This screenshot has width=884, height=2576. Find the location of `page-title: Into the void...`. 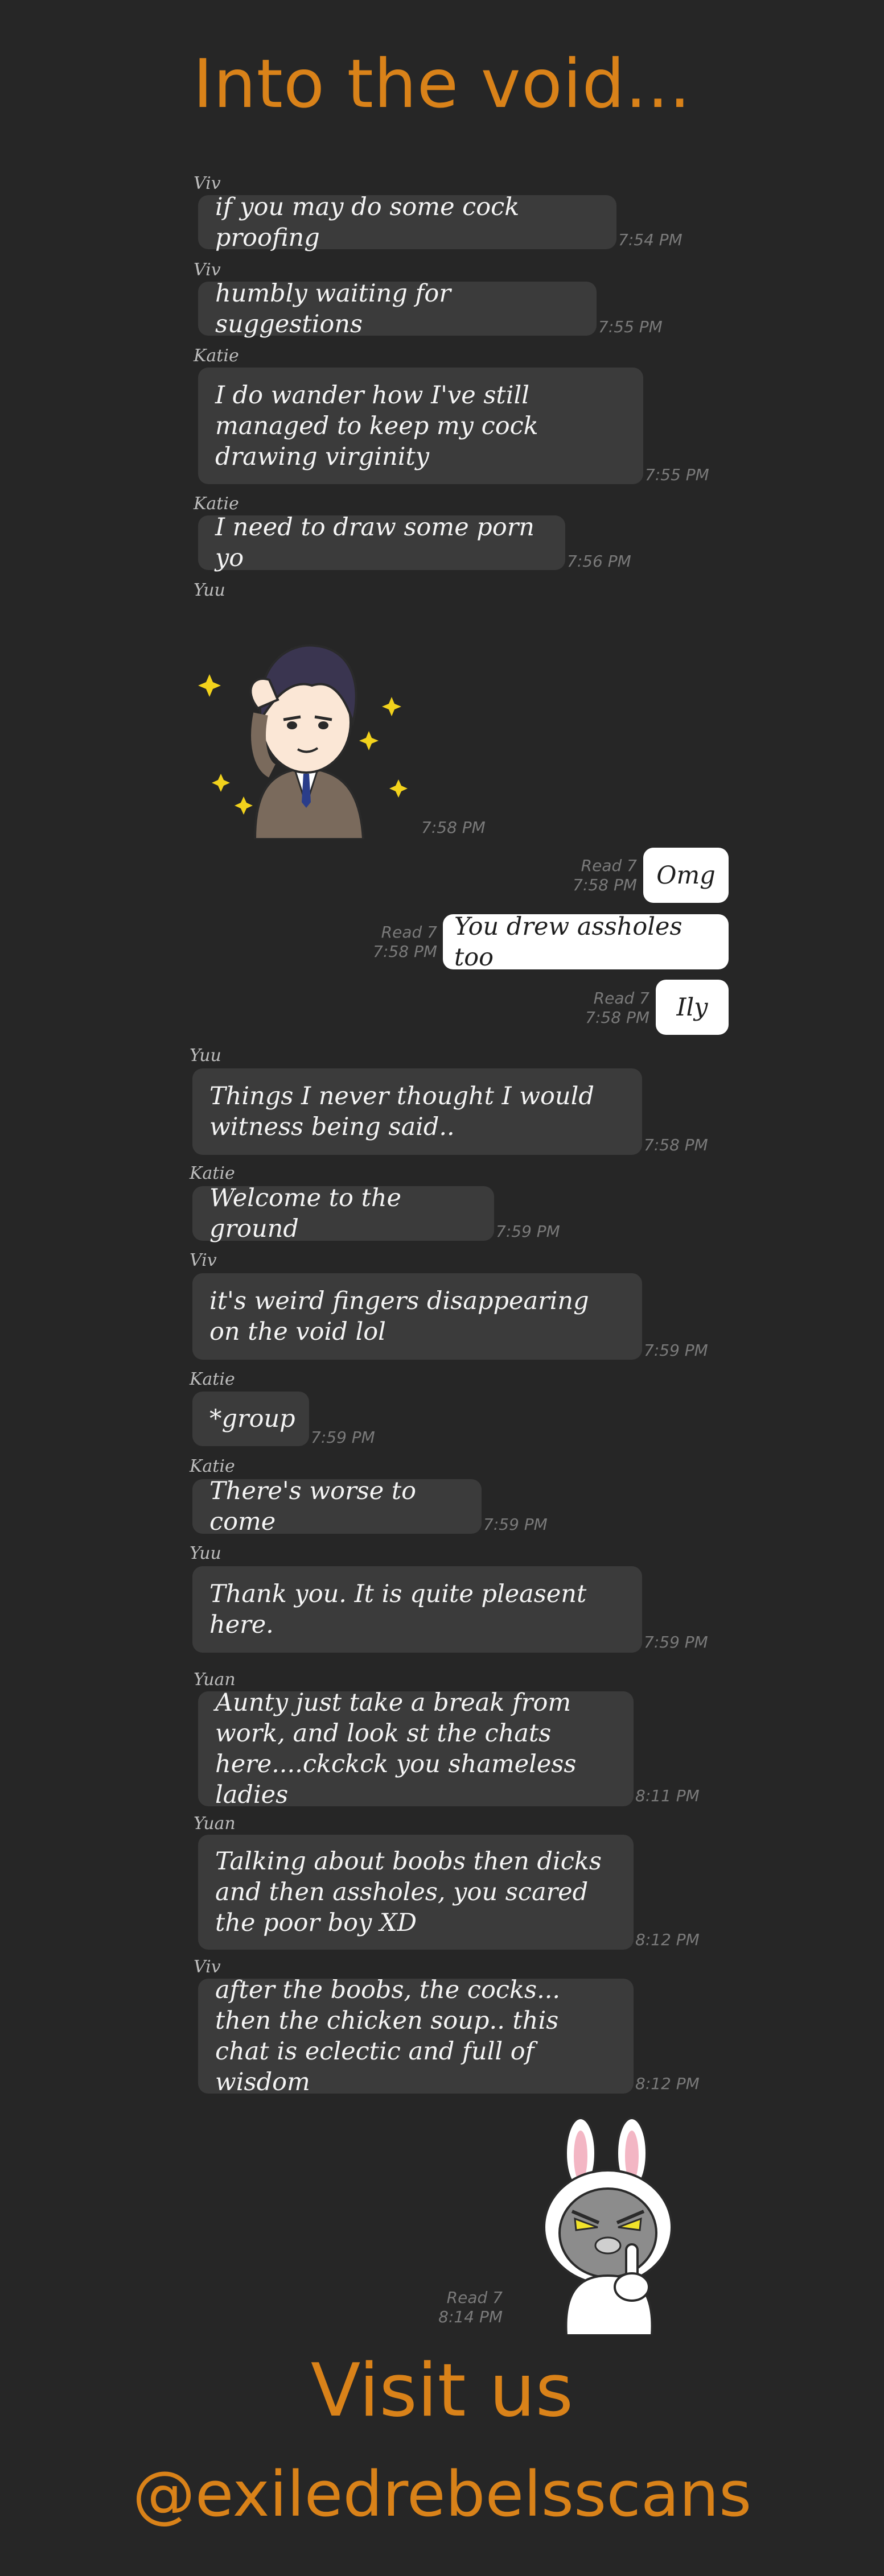

page-title: Into the void... is located at coordinates (442, 84).